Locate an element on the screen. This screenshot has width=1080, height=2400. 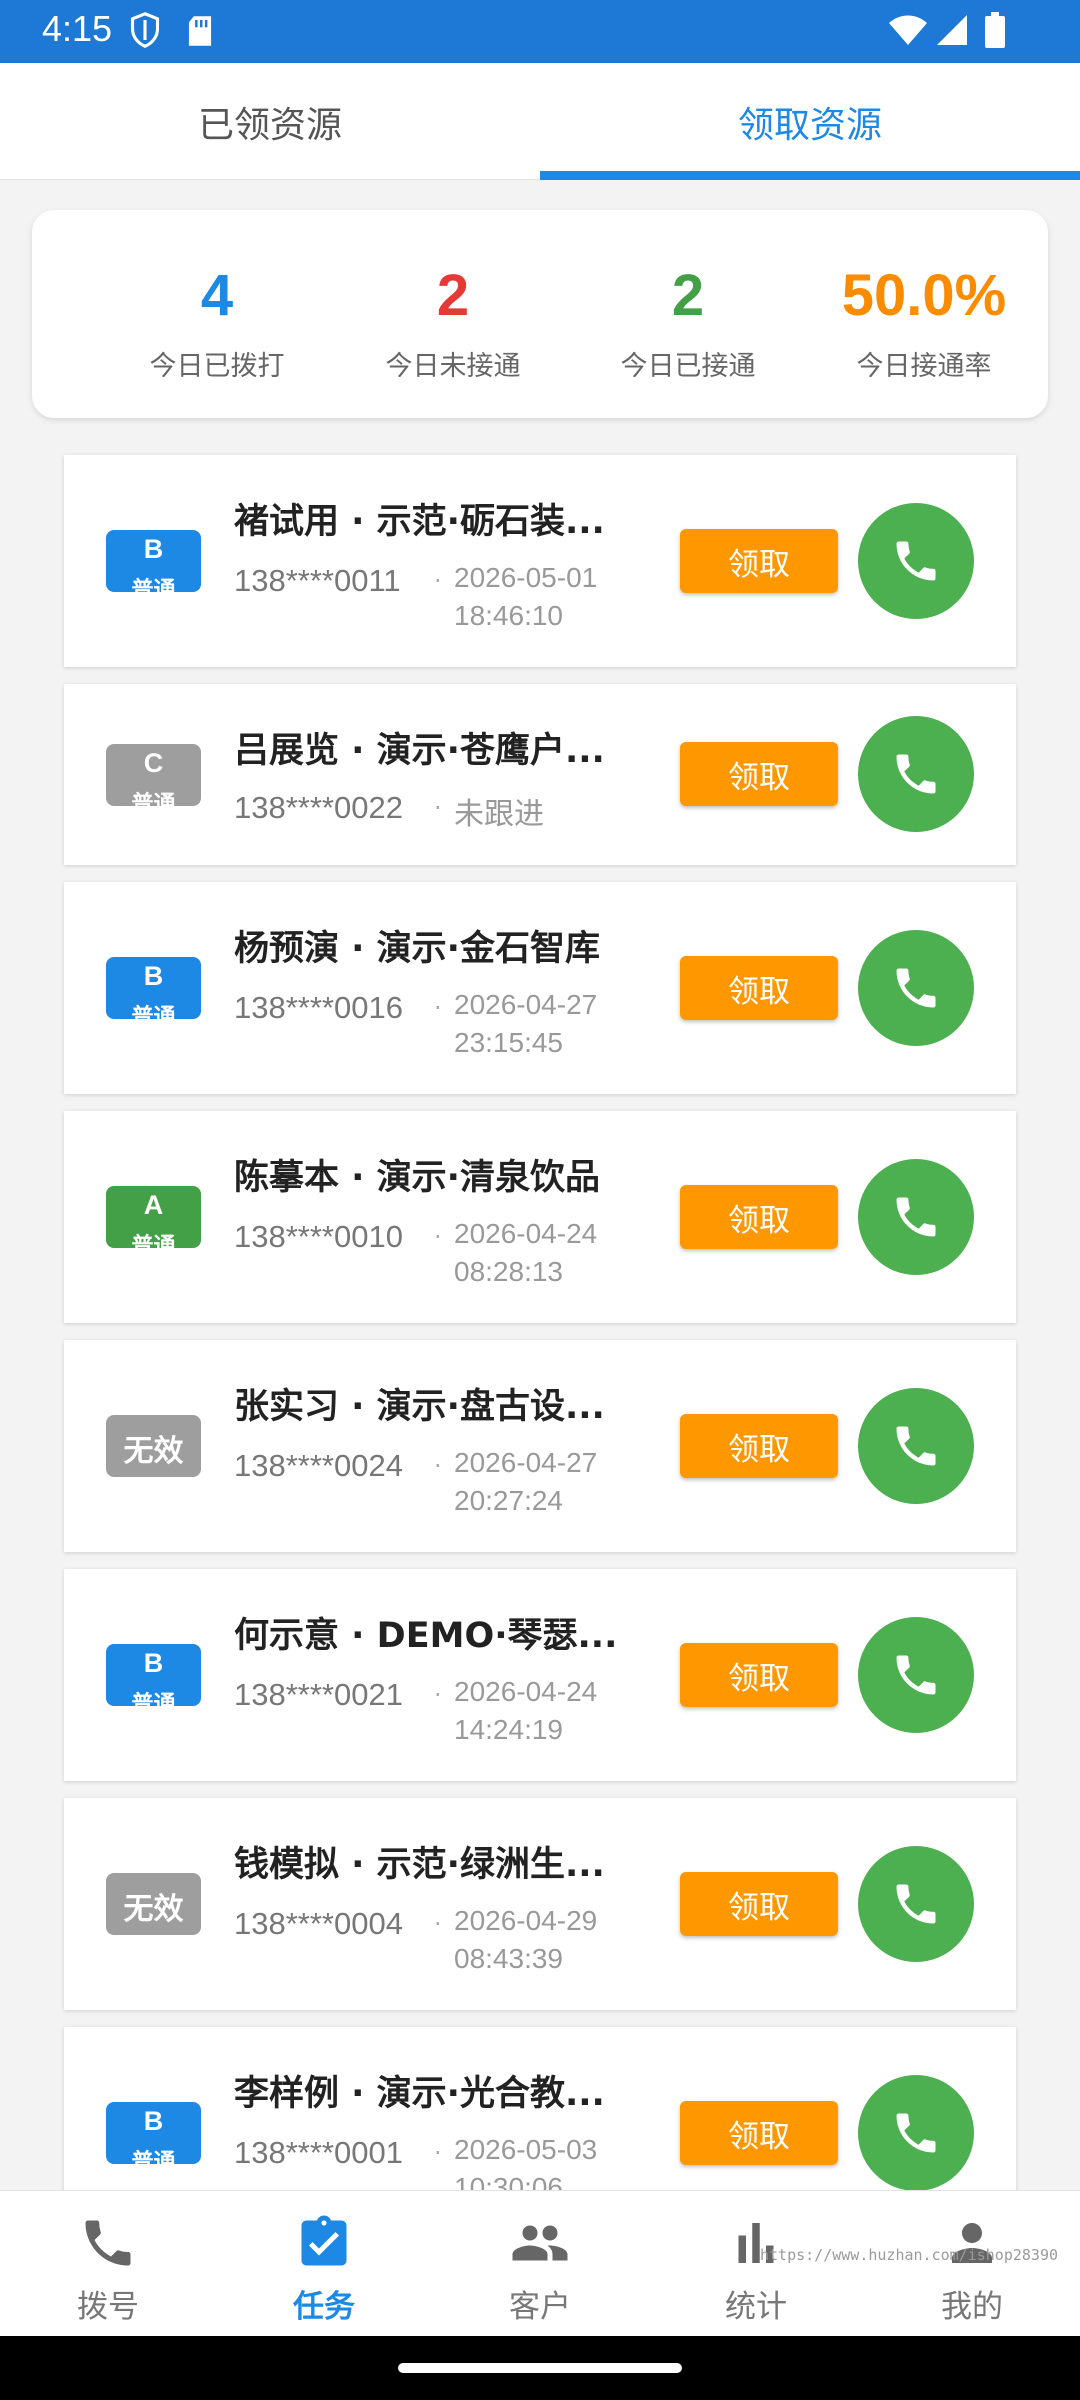
contact-time: 18:46:10 is located at coordinates (508, 615).